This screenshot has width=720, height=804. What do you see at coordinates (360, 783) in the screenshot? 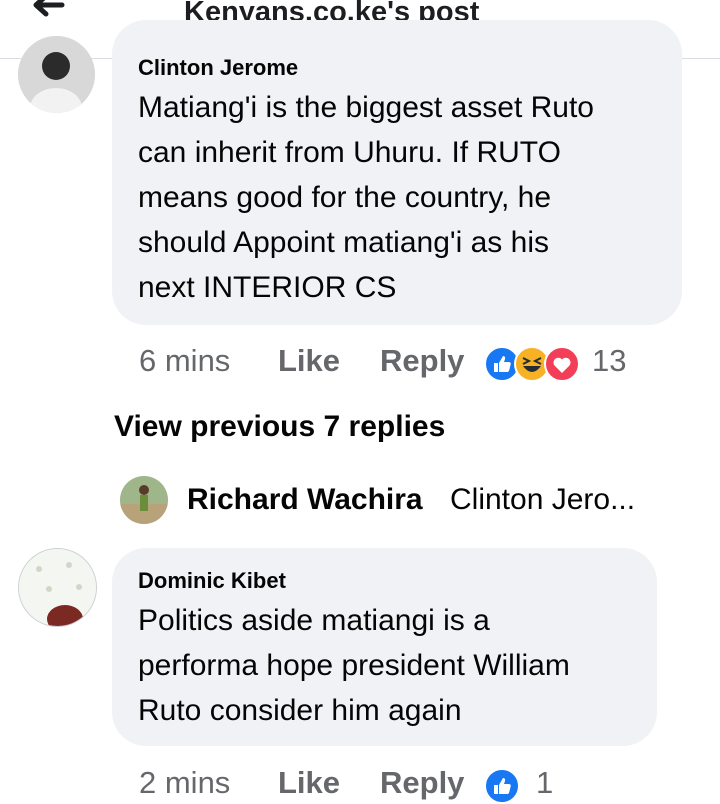
I see `comment-actions: 2 mins Like Reply 1` at bounding box center [360, 783].